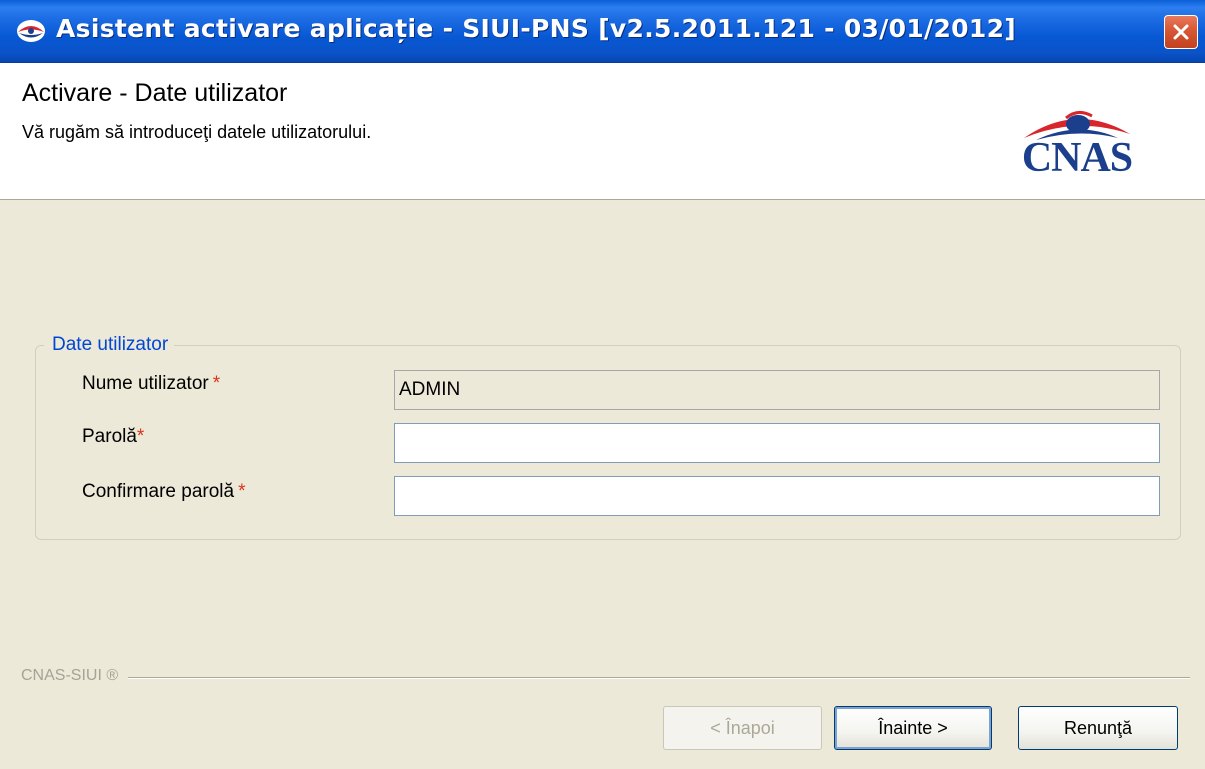  What do you see at coordinates (913, 728) in the screenshot?
I see `next-button: Înainte >` at bounding box center [913, 728].